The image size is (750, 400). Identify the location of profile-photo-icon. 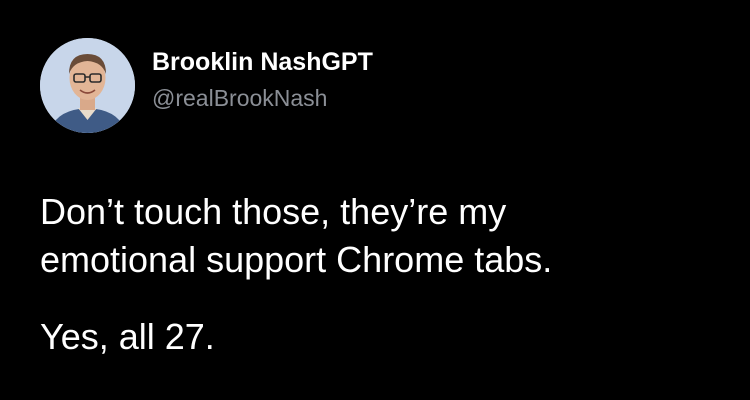
(87, 85).